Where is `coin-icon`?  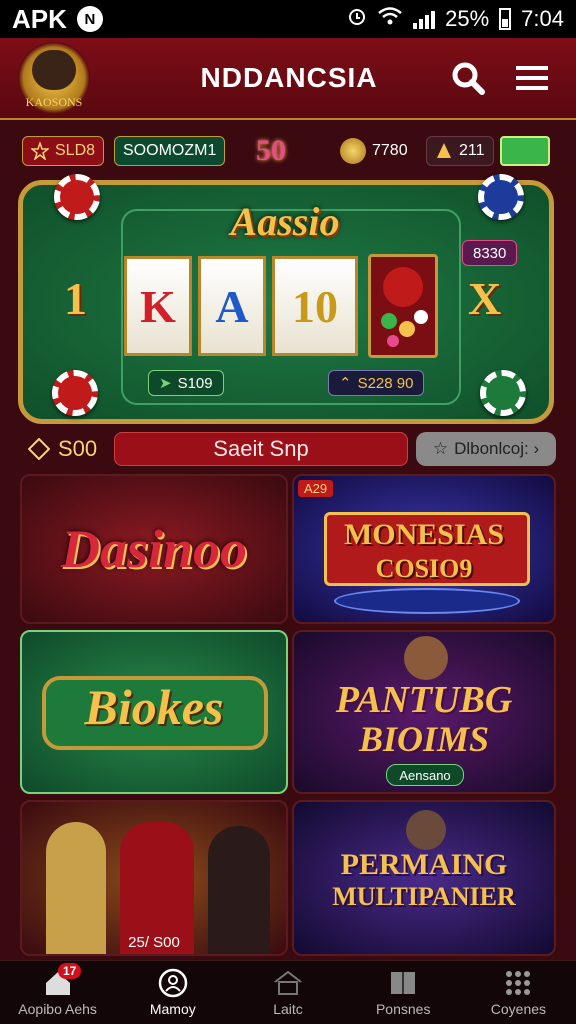 coin-icon is located at coordinates (353, 151).